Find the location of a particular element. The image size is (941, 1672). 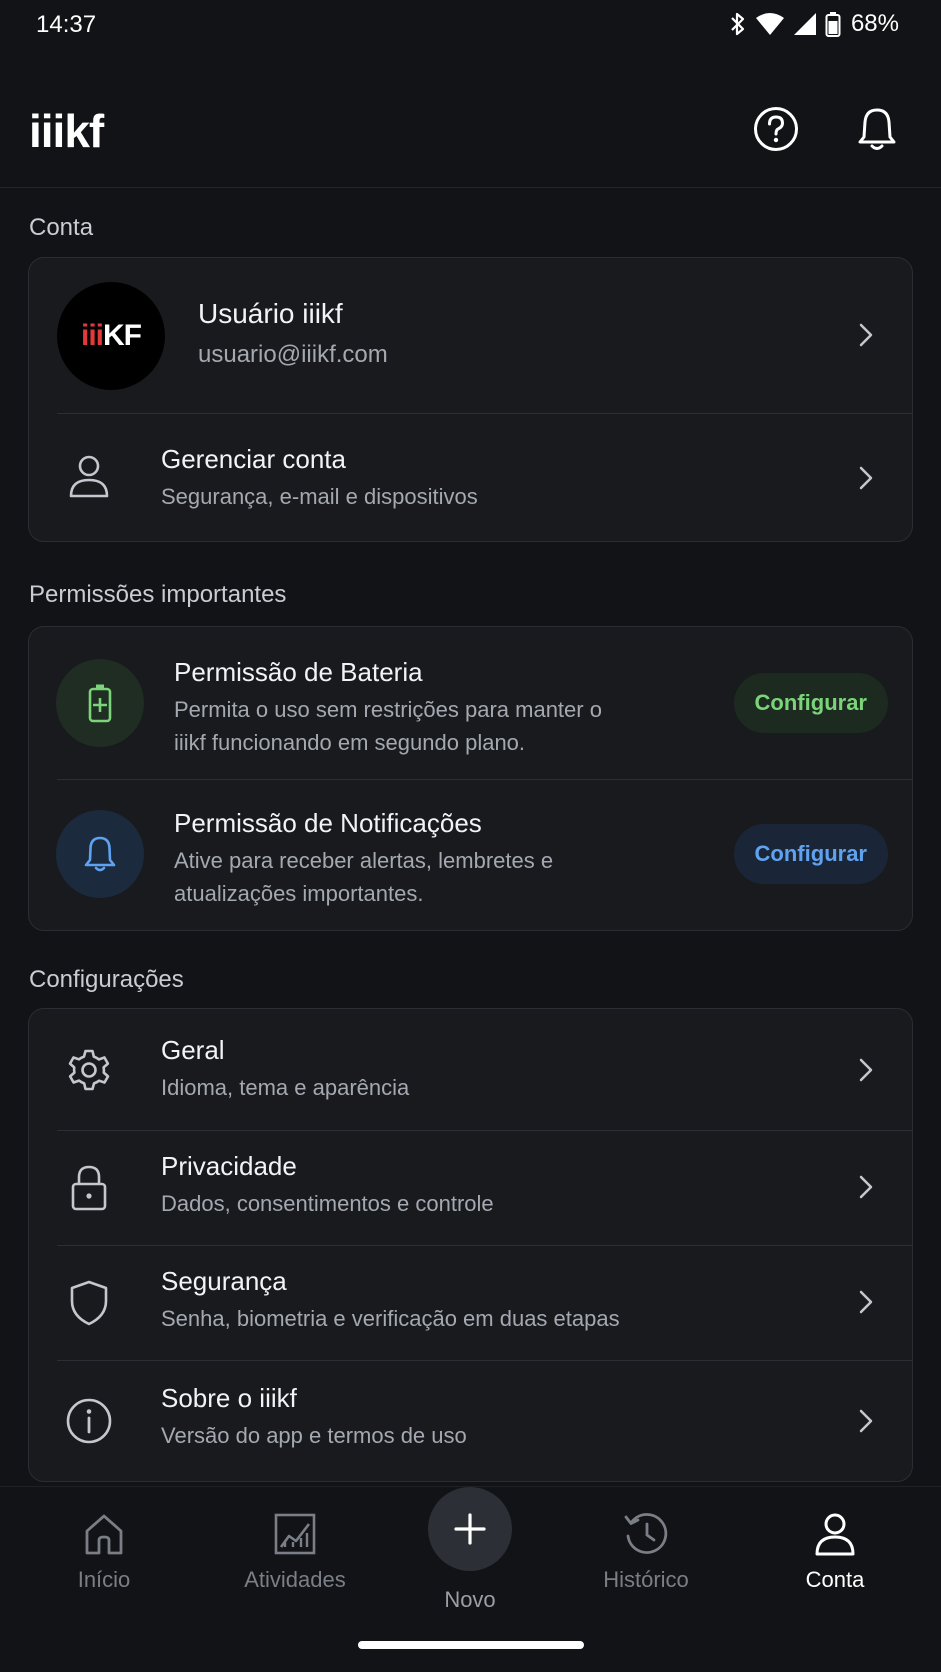

history-icon is located at coordinates (646, 1533).